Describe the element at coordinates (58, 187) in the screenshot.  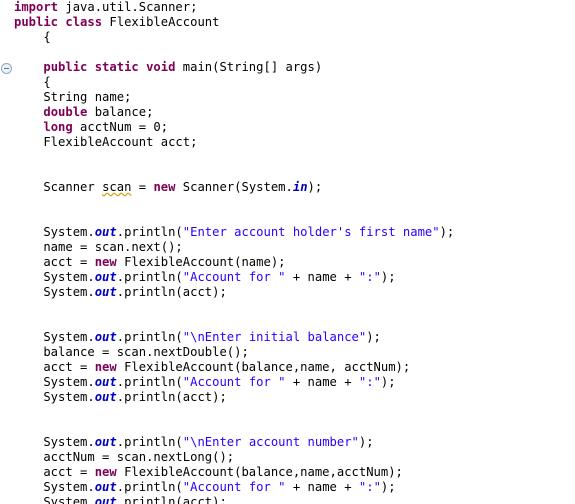
I see `code-token-pl: Scanner` at that location.